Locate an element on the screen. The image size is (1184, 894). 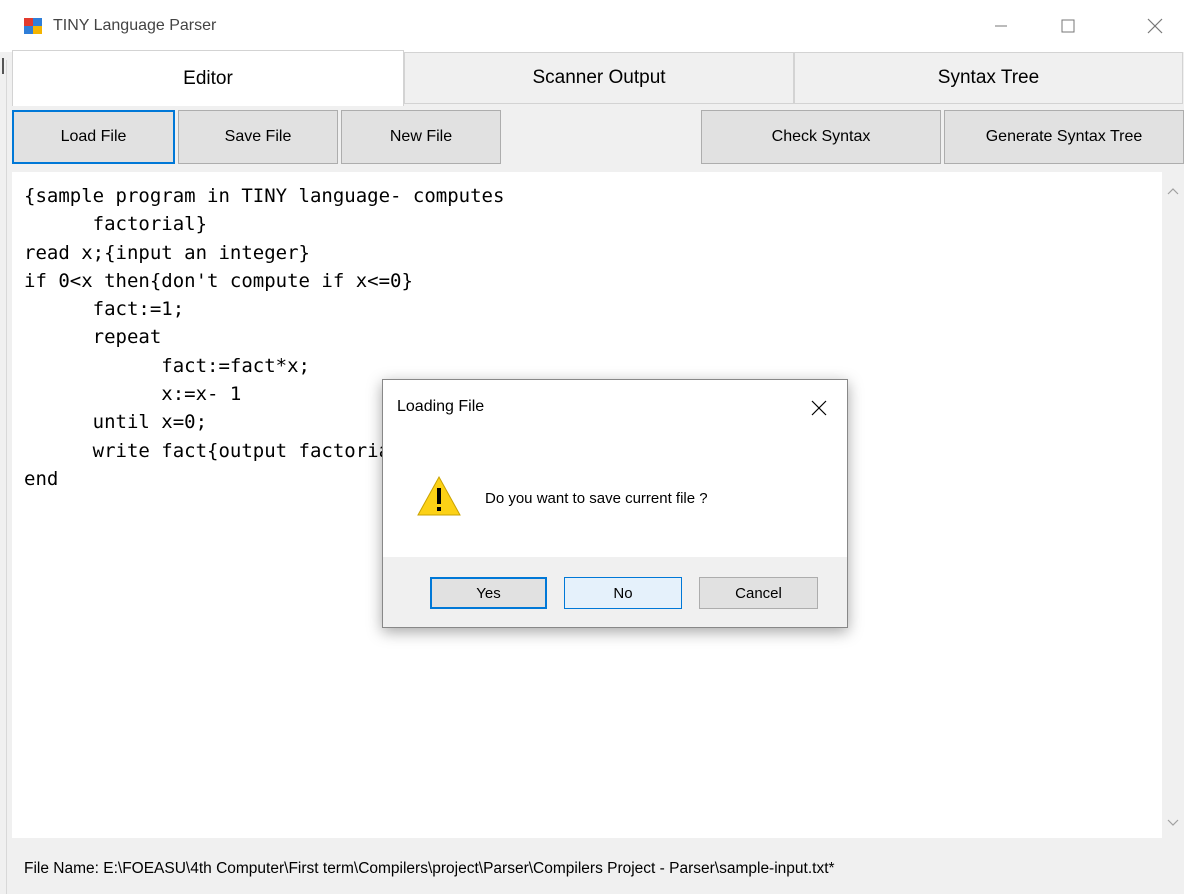
chevron-down-icon is located at coordinates (1173, 822).